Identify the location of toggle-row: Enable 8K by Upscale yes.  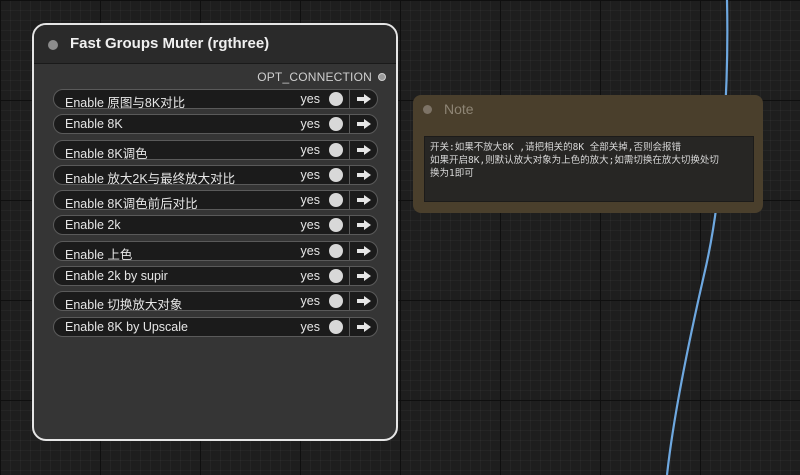
(215, 326).